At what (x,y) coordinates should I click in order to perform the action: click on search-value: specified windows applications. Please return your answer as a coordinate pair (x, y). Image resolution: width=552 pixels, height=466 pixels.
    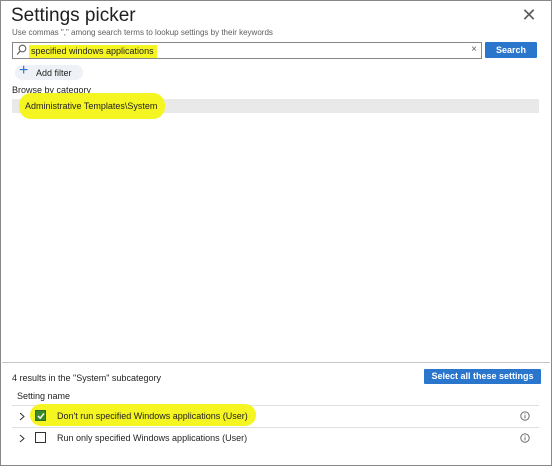
    Looking at the image, I should click on (93, 51).